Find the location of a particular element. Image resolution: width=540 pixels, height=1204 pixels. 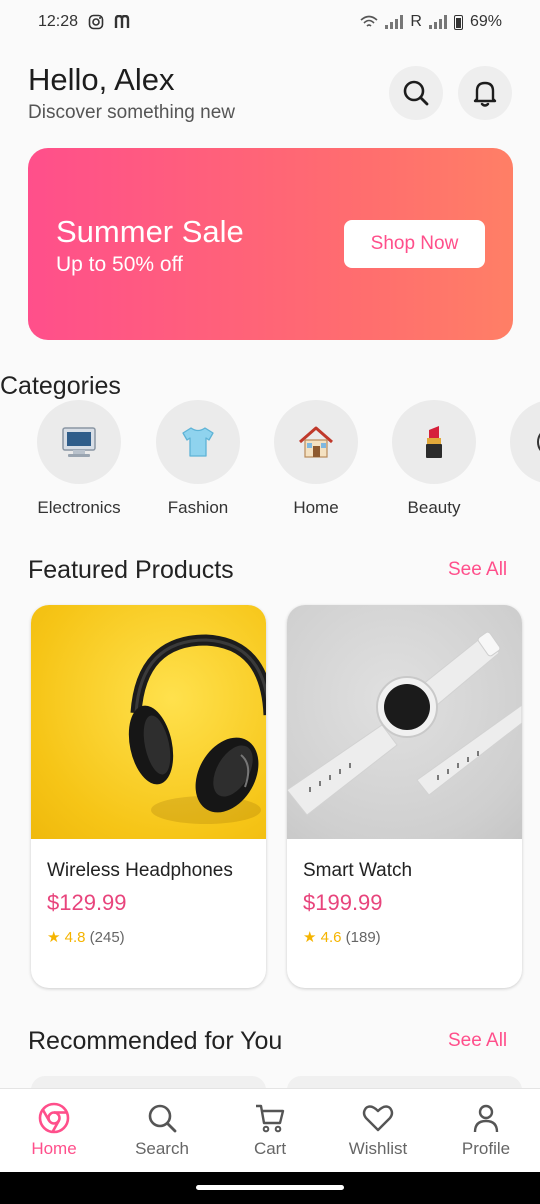

nav-label: Home is located at coordinates (54, 1148).